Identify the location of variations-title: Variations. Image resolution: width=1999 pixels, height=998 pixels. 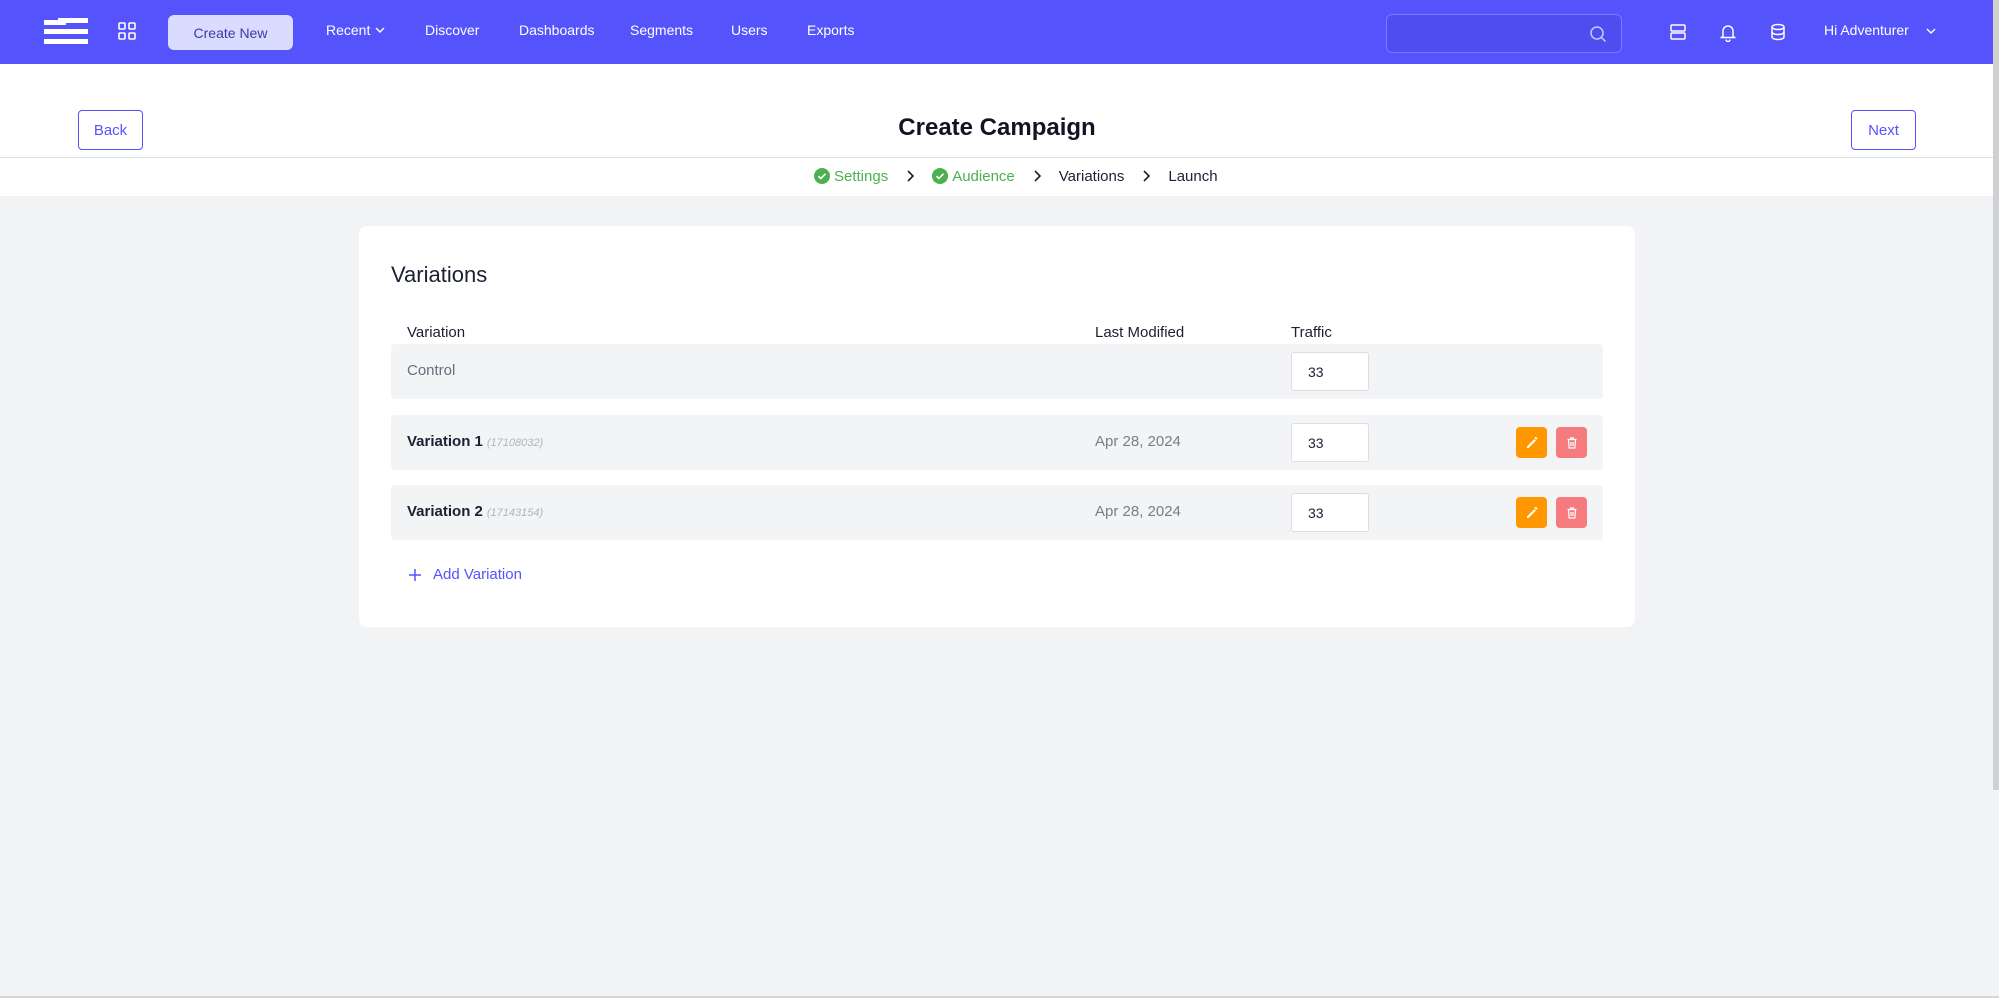
(439, 274).